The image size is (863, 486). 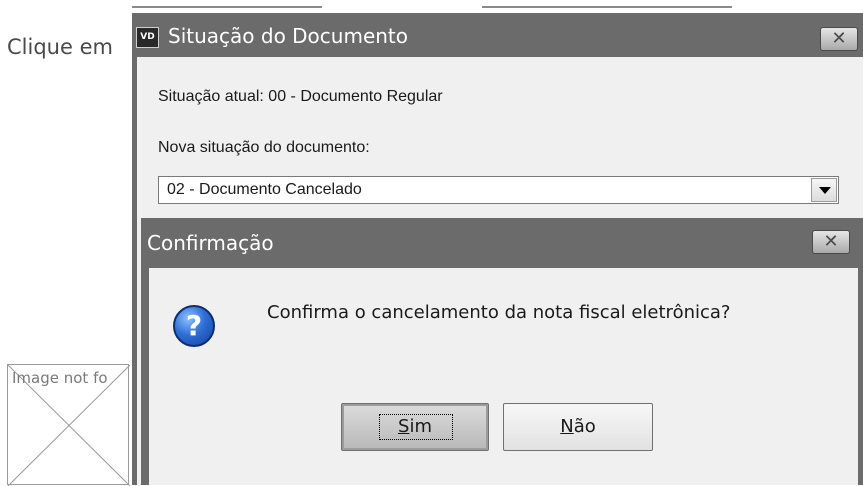 I want to click on app-logo-icon: VD, so click(x=147, y=37).